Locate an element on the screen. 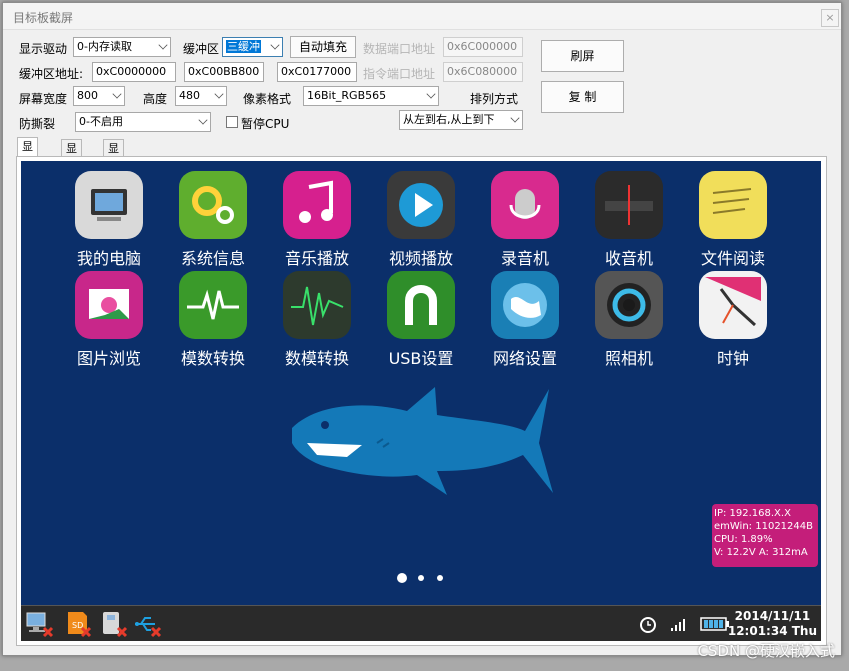 The width and height of the screenshot is (849, 671). app-label: 图片浏览 is located at coordinates (108, 358).